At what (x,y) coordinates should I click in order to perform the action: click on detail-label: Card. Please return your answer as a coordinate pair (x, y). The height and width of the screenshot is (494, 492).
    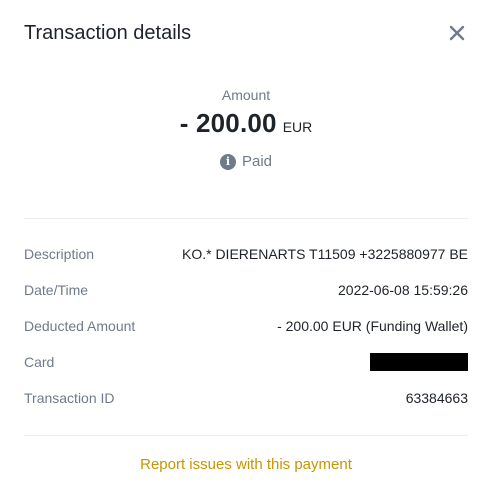
    Looking at the image, I should click on (39, 362).